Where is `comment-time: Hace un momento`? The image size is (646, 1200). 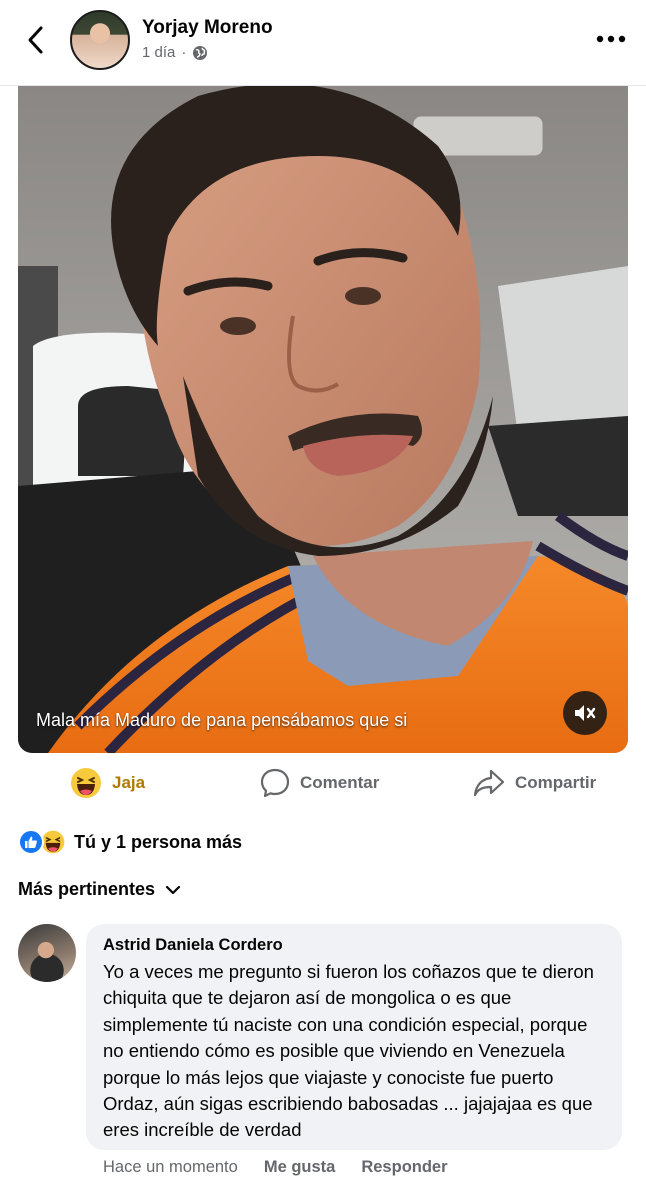
comment-time: Hace un momento is located at coordinates (170, 1167).